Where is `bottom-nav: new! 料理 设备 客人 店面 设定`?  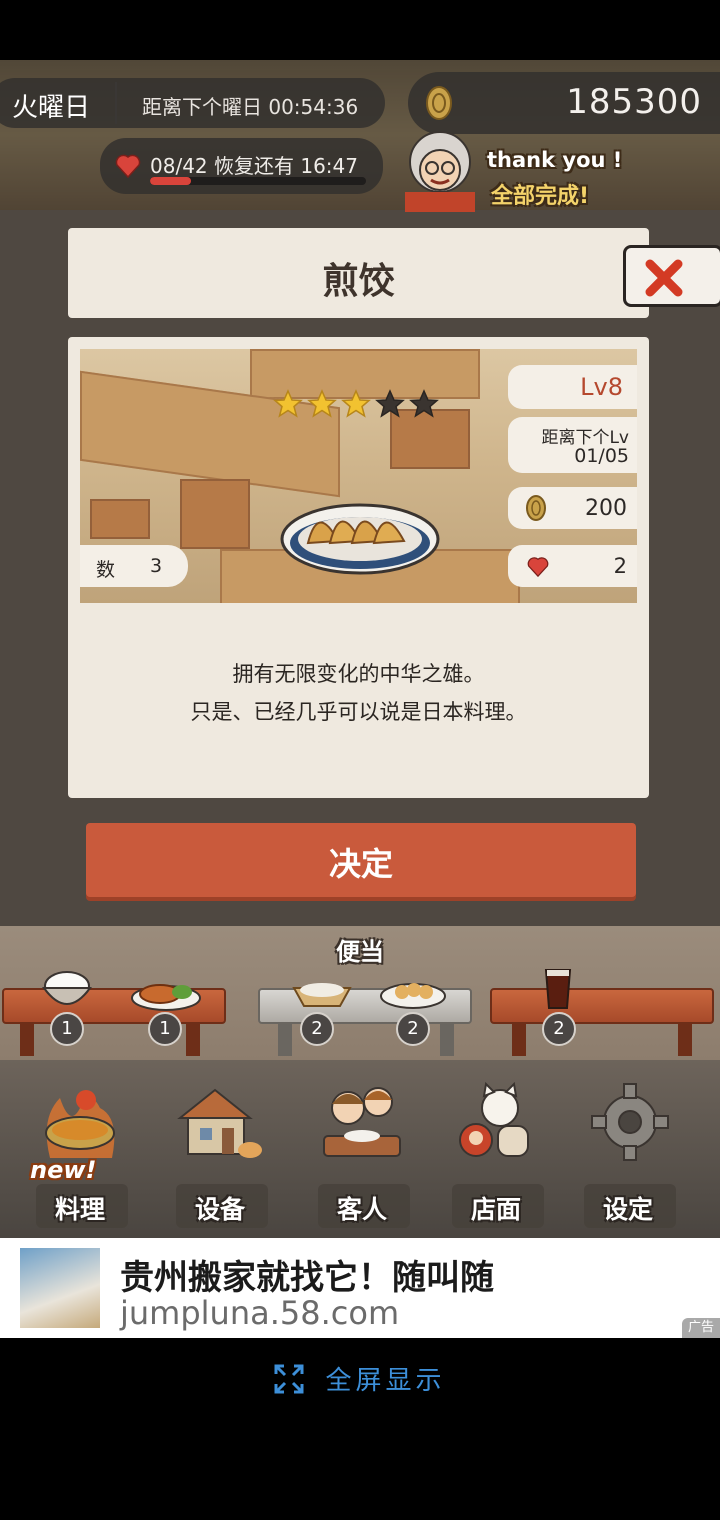 bottom-nav: new! 料理 设备 客人 店面 设定 is located at coordinates (360, 1149).